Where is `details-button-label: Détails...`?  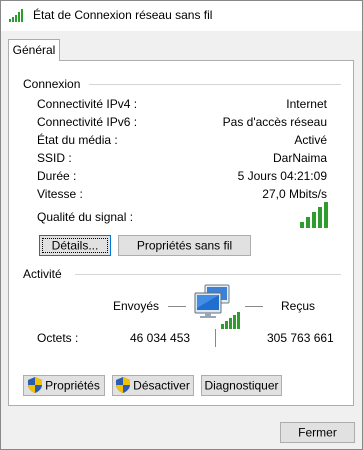 details-button-label: Détails... is located at coordinates (75, 245).